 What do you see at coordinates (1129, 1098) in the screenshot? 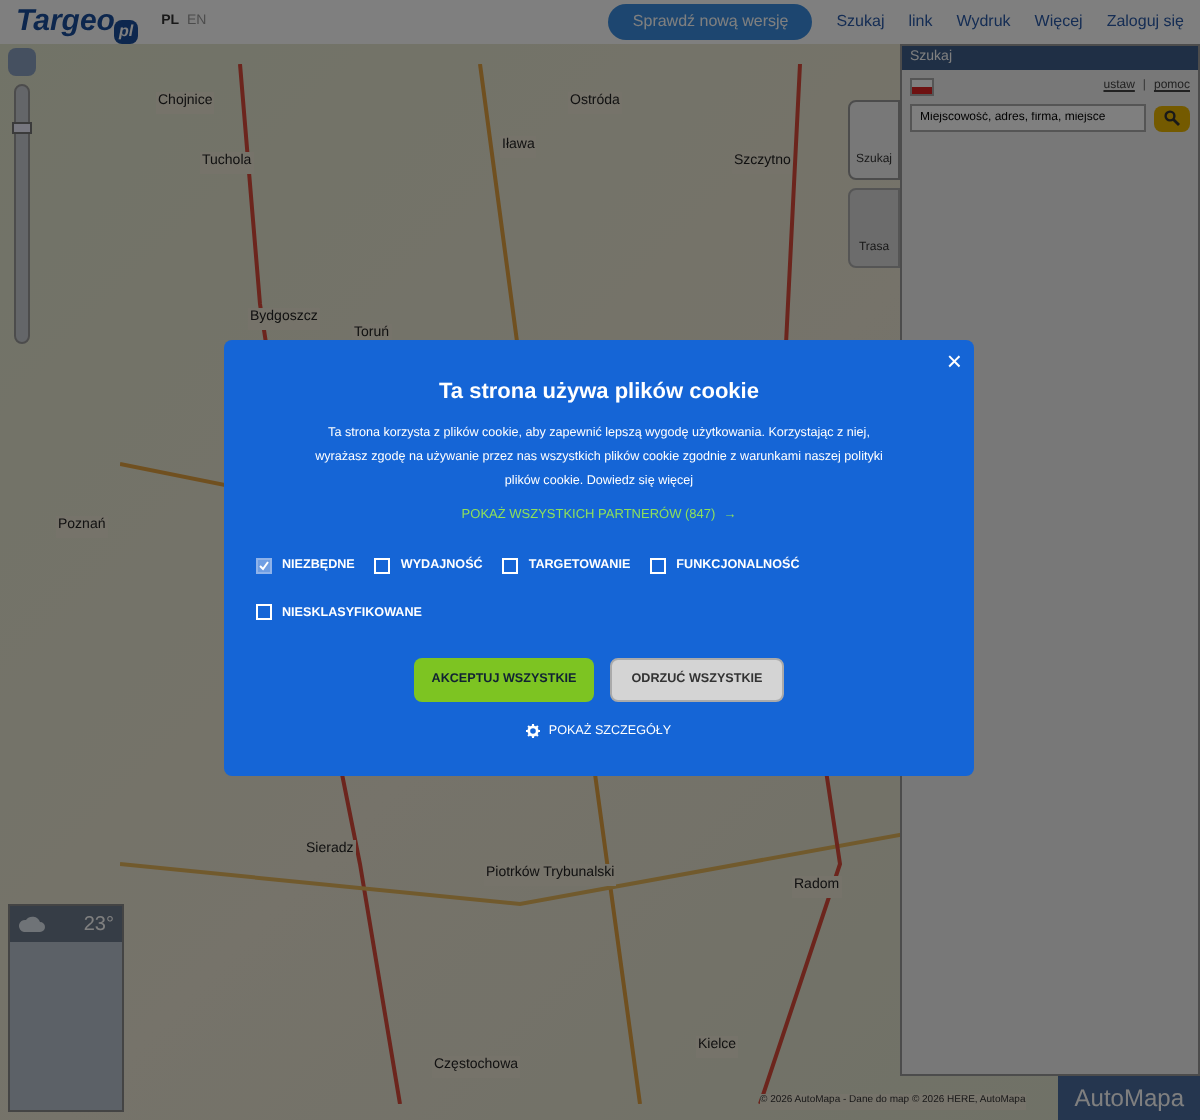
I see `brand-logo: AutoMapa` at bounding box center [1129, 1098].